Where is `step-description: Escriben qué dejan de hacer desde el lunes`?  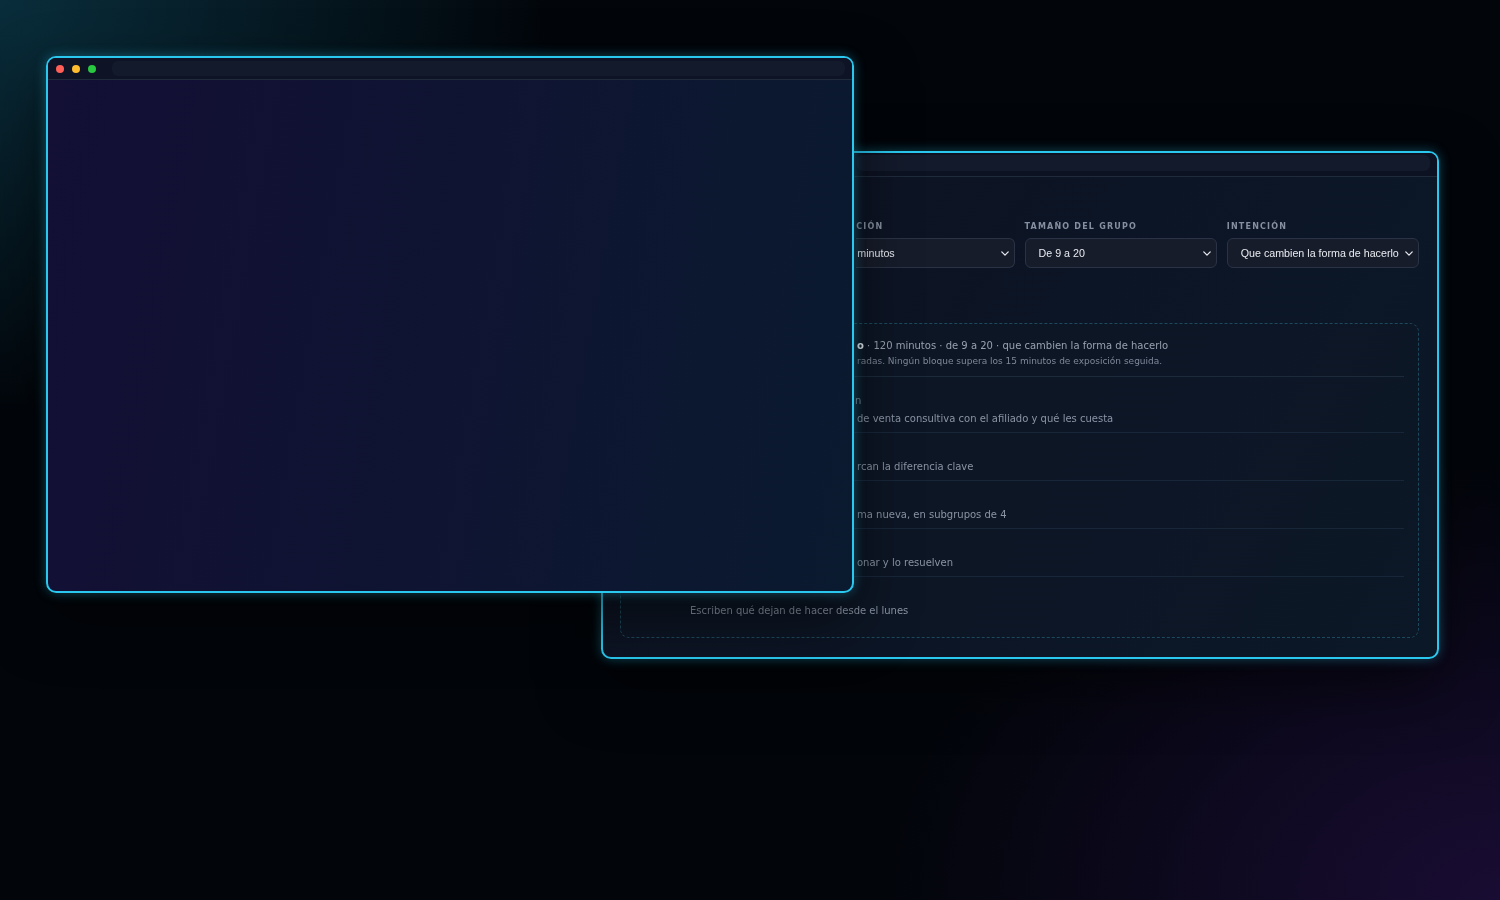
step-description: Escriben qué dejan de hacer desde el lunes is located at coordinates (799, 611).